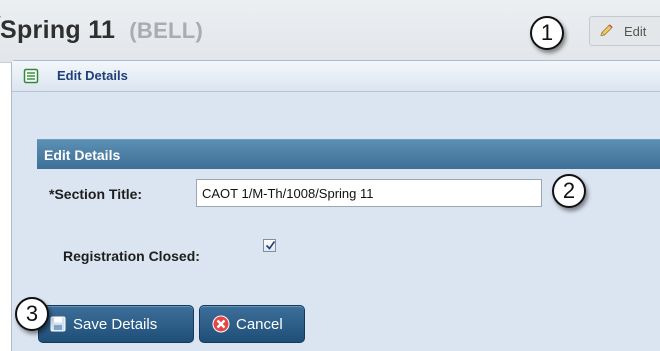 The width and height of the screenshot is (660, 351). I want to click on section-title: Edit Details, so click(82, 155).